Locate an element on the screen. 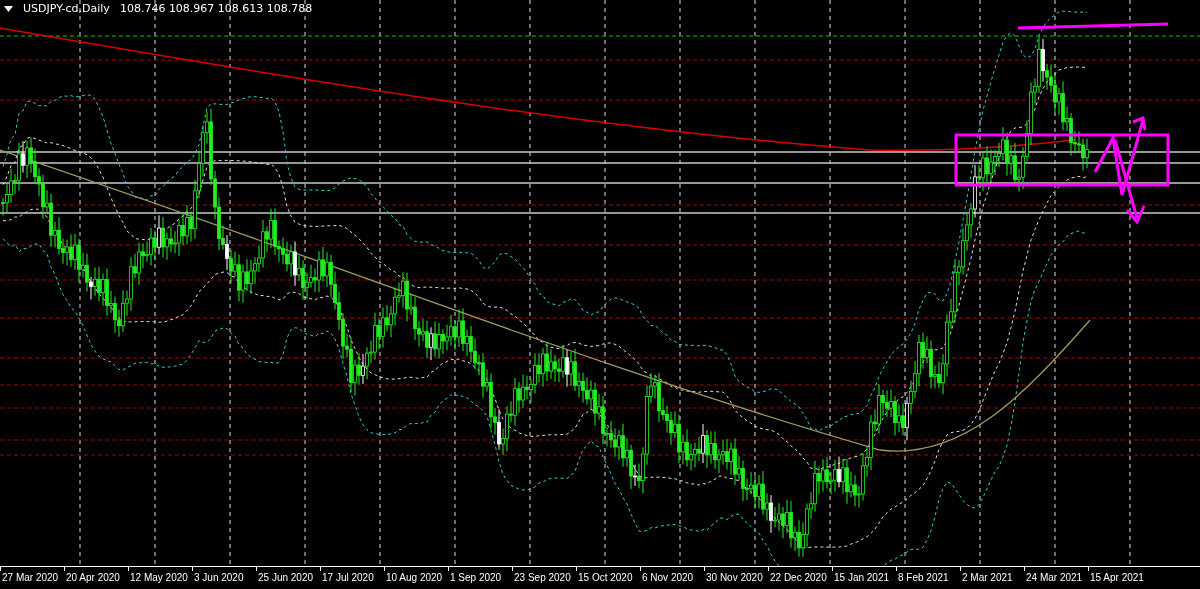 This screenshot has height=589, width=1200. date-label: 20 Apr 2020 is located at coordinates (93, 577).